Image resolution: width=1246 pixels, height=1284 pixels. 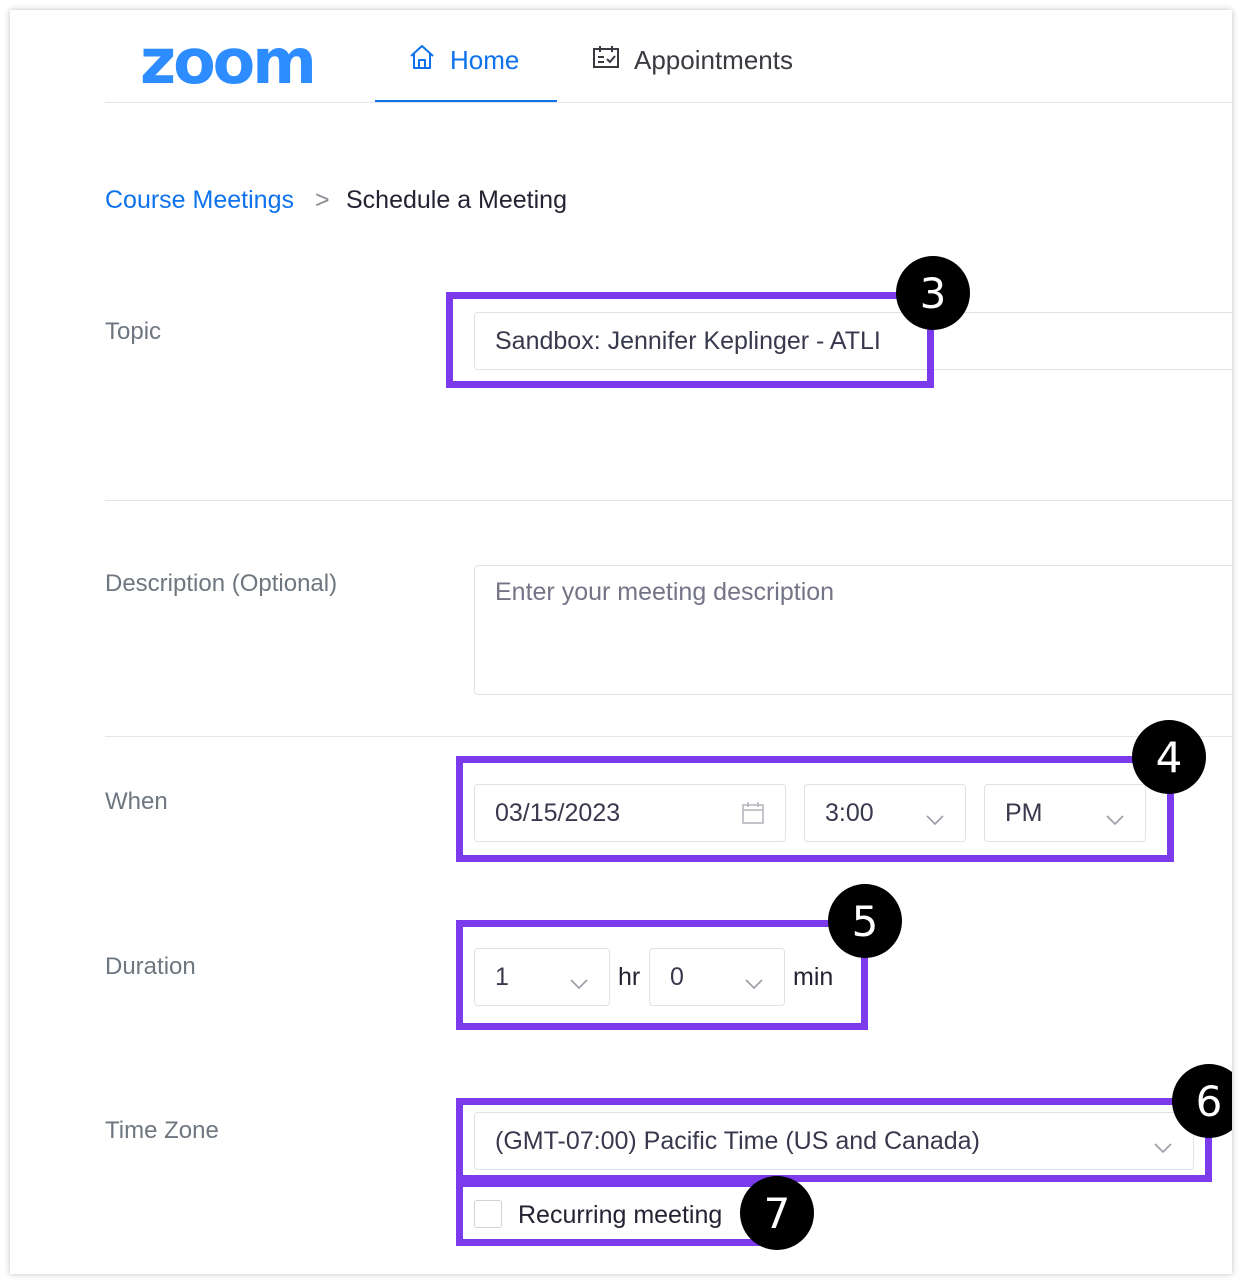 What do you see at coordinates (199, 200) in the screenshot?
I see `breadcrumb-course-meetings: Course Meetings` at bounding box center [199, 200].